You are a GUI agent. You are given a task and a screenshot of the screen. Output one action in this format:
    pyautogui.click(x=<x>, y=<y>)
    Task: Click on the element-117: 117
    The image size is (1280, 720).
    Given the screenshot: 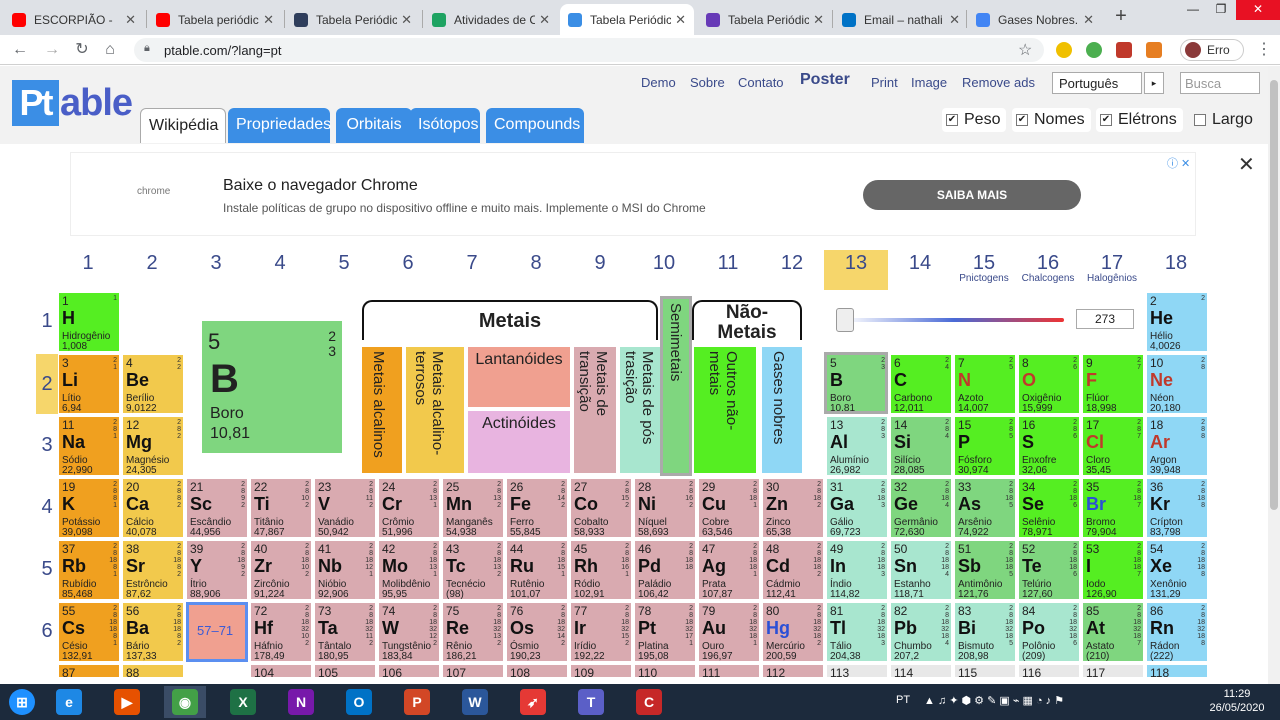 What is the action you would take?
    pyautogui.click(x=1113, y=671)
    